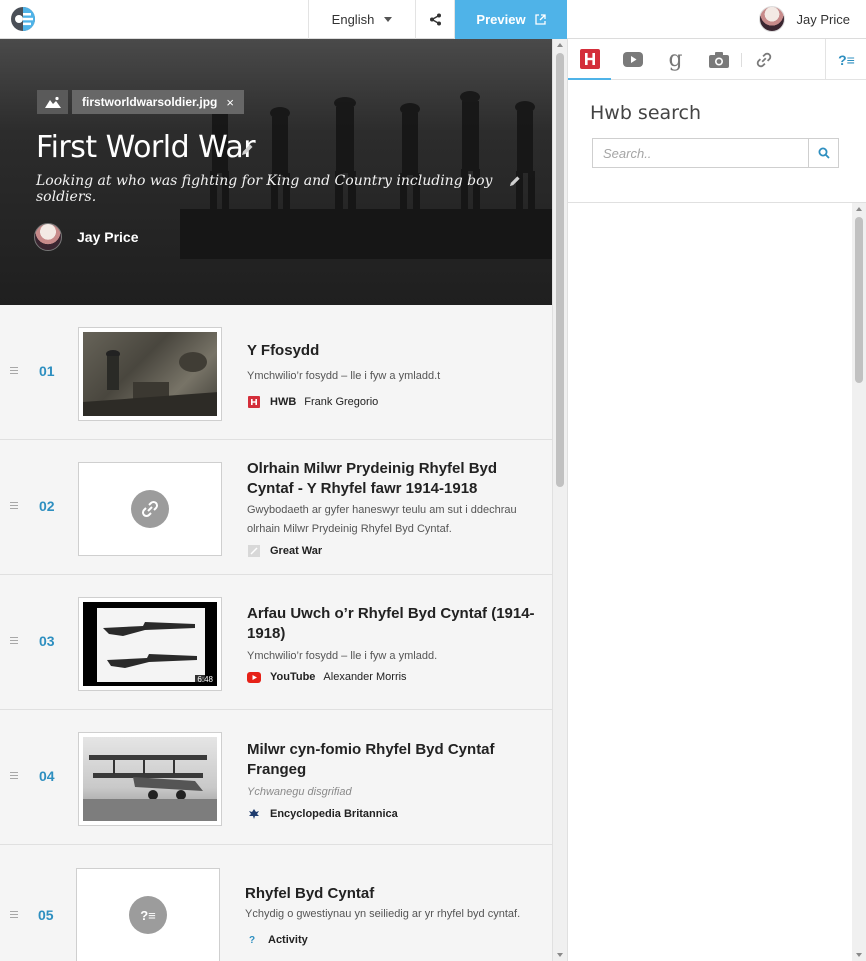  What do you see at coordinates (700, 153) in the screenshot?
I see `search-input` at bounding box center [700, 153].